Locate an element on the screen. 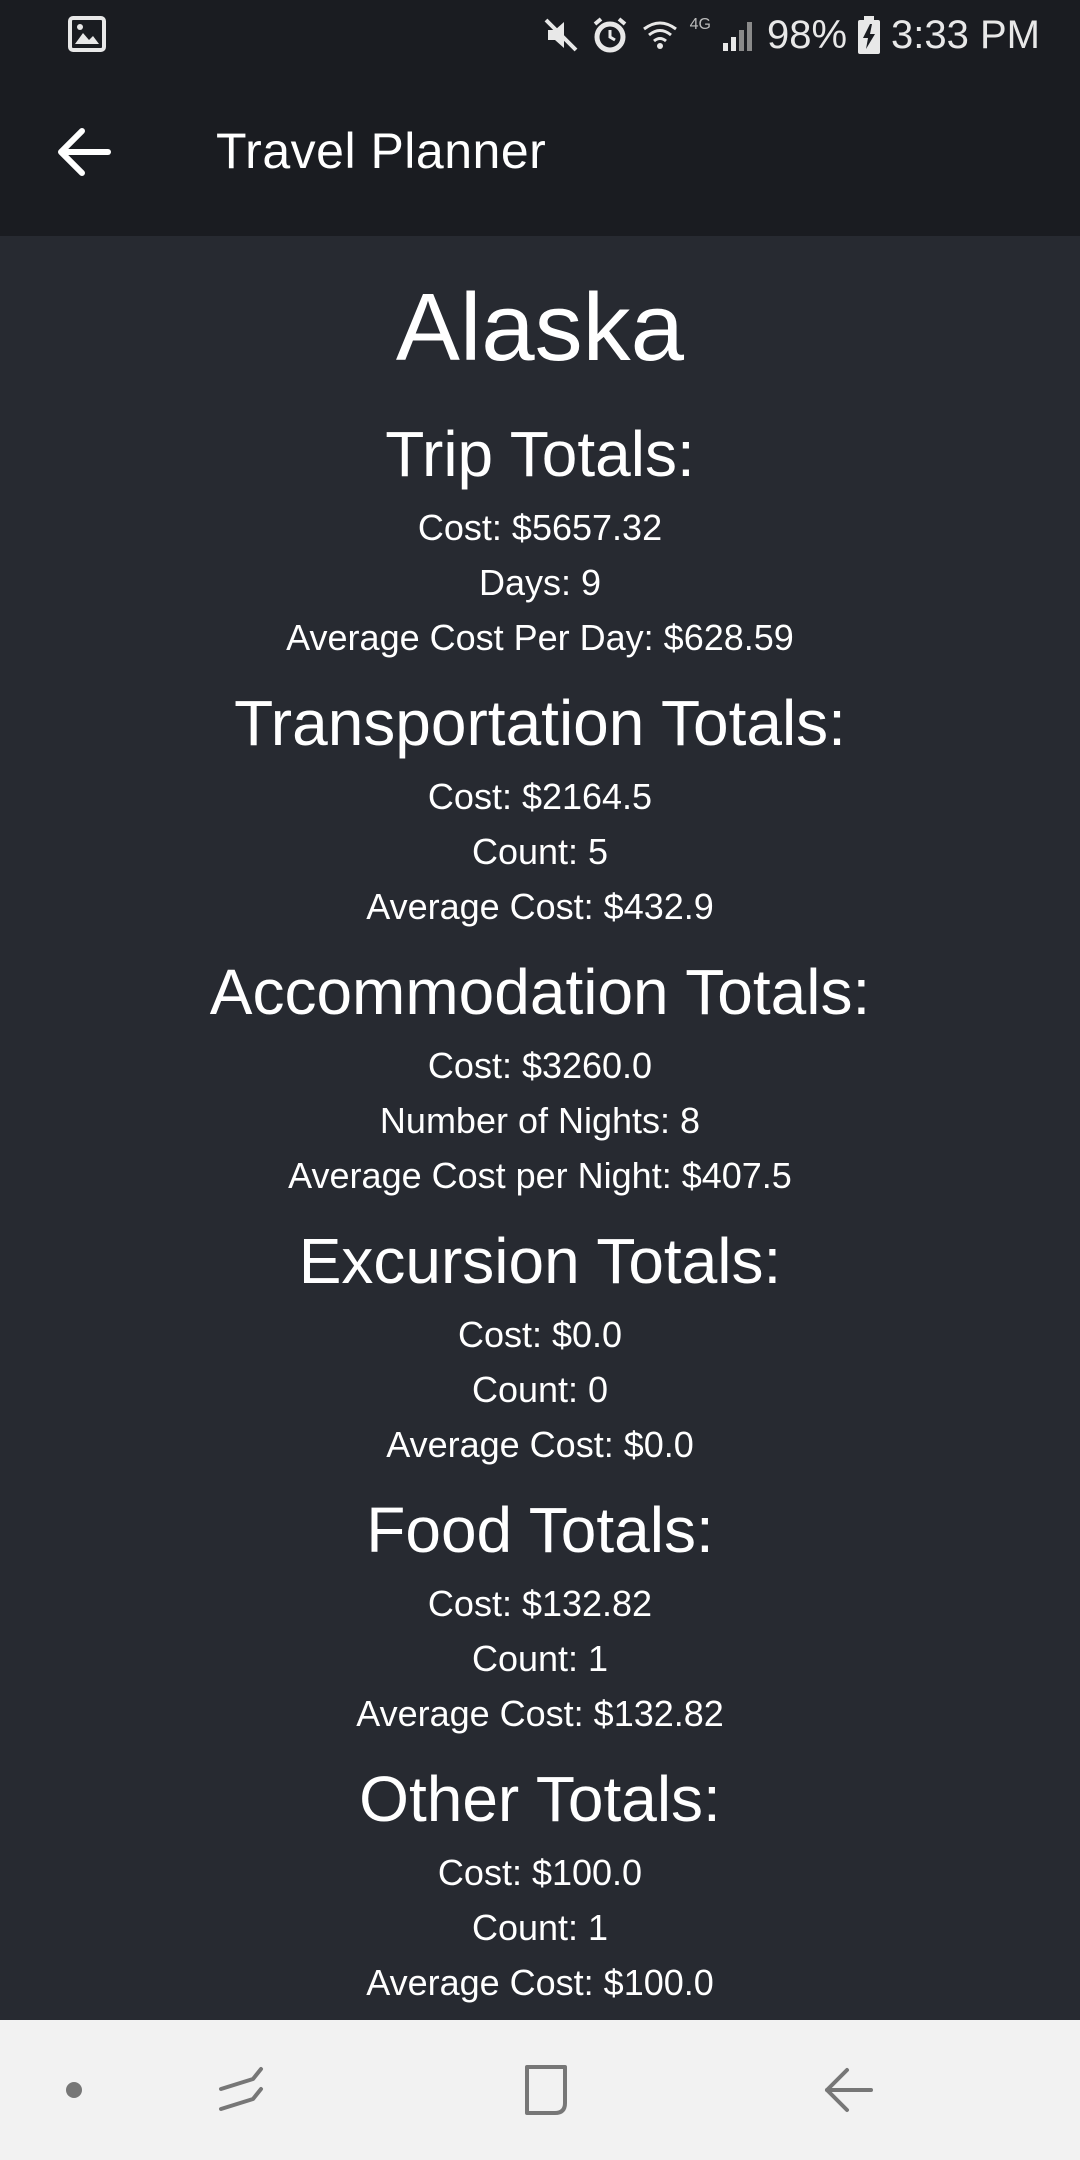 This screenshot has width=1080, height=2160. trip-name: Alaska is located at coordinates (540, 327).